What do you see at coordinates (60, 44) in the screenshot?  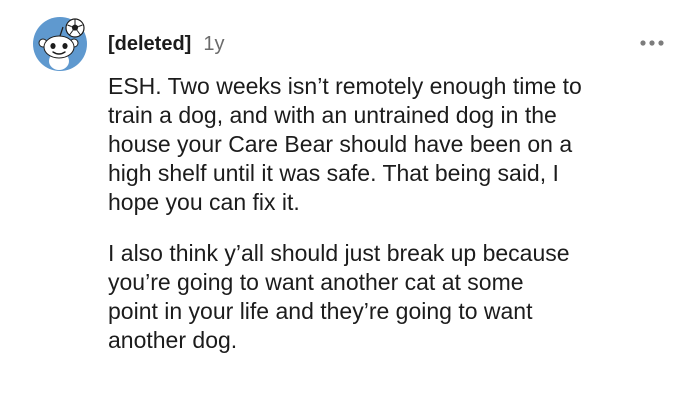 I see `snoo-avatar-icon` at bounding box center [60, 44].